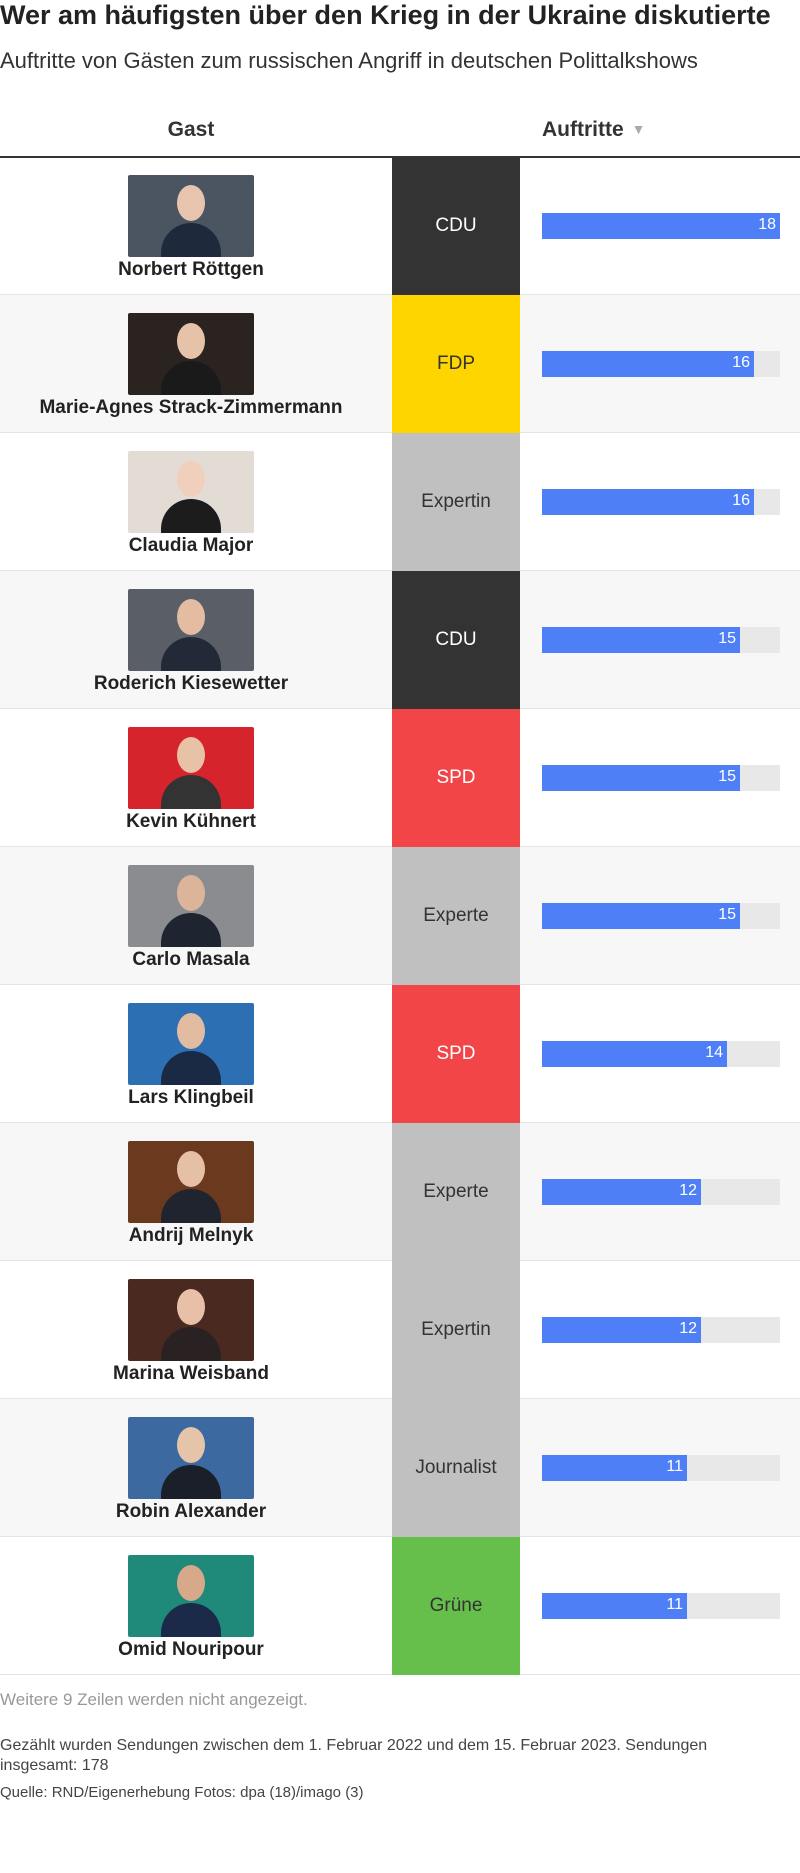  What do you see at coordinates (191, 545) in the screenshot?
I see `guest-name: Claudia Major` at bounding box center [191, 545].